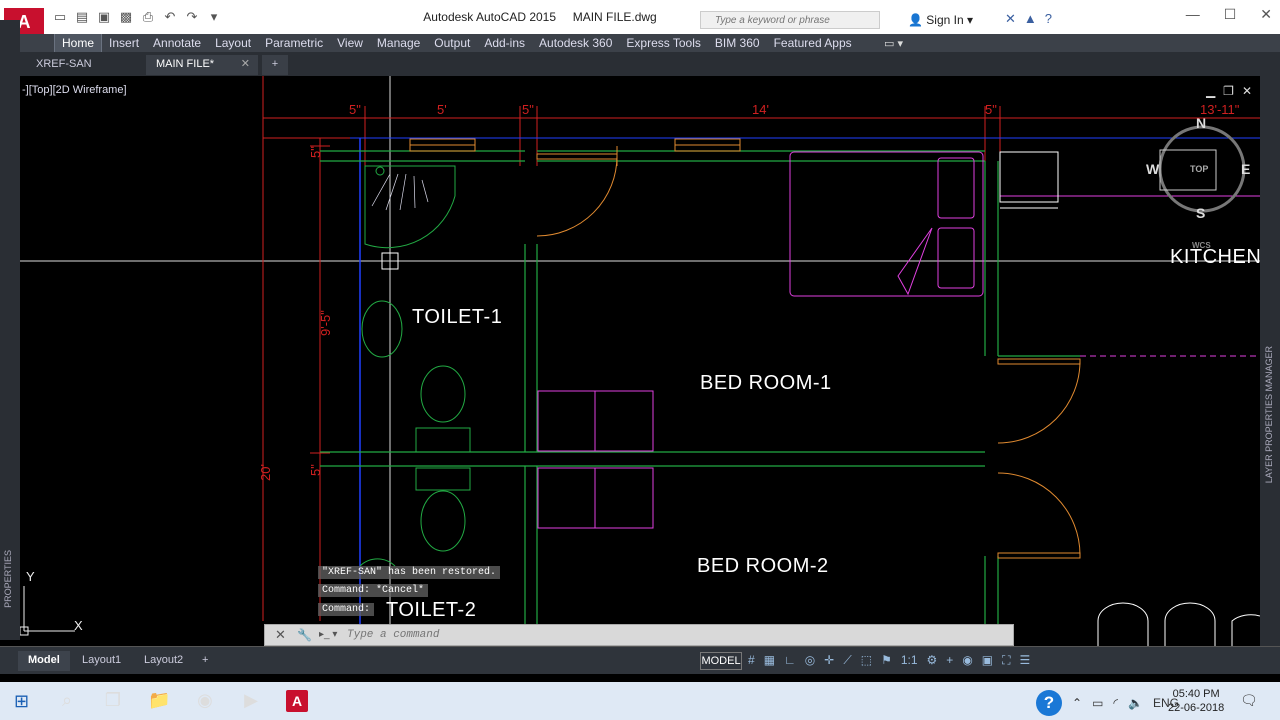 This screenshot has width=1280, height=720. I want to click on viewcube: N S E W TOP WCS, so click(1198, 182).